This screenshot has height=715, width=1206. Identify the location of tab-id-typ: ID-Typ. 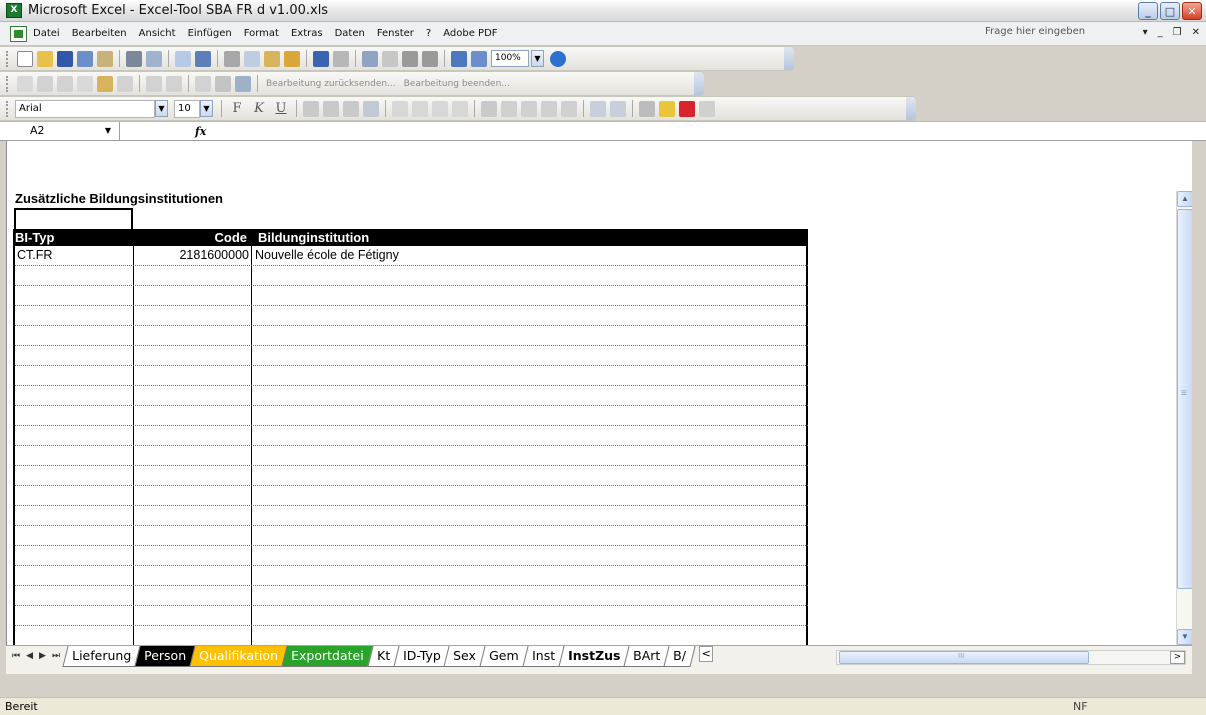
(422, 656).